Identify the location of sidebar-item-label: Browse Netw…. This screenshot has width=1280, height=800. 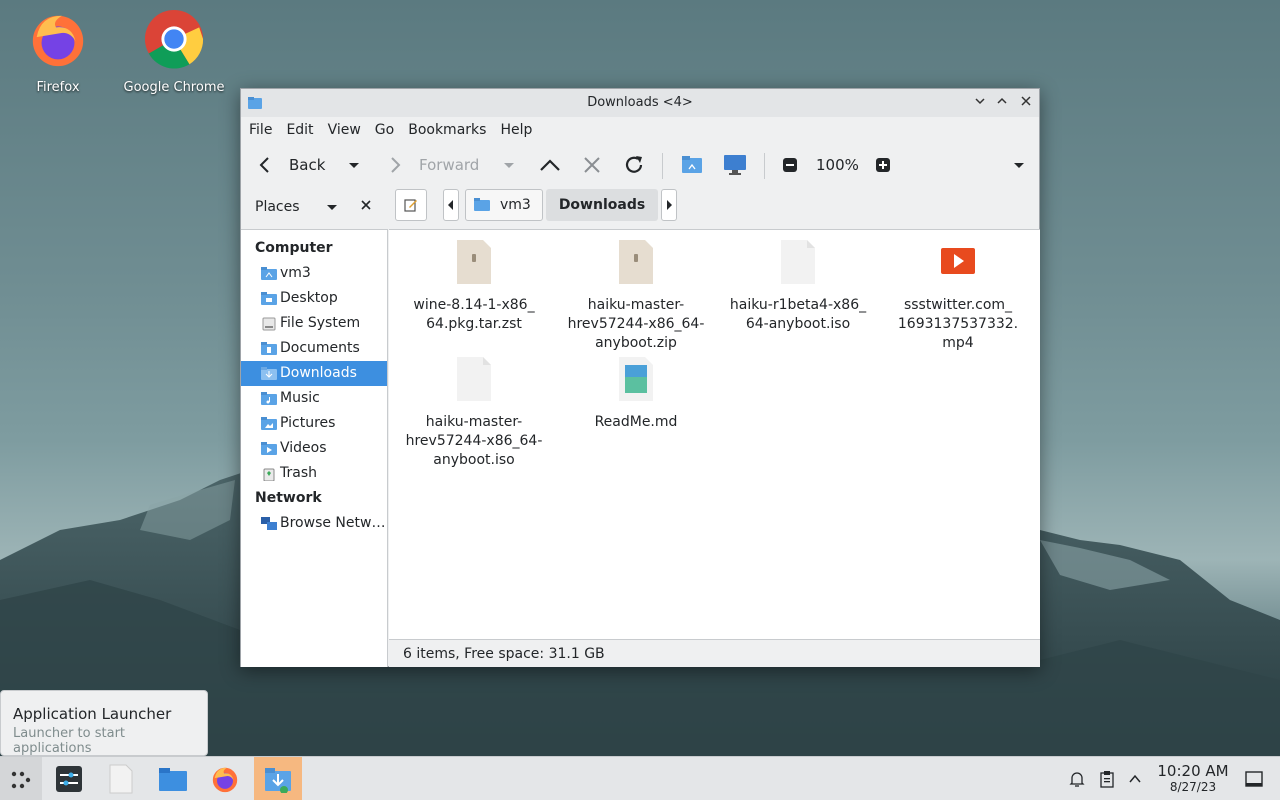
(333, 523).